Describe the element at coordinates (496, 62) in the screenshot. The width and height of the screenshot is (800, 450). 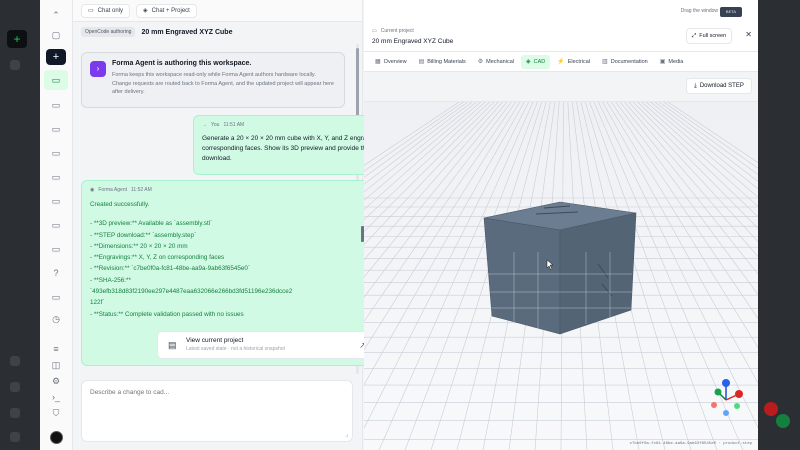
I see `tab-mechanical: ⚙ Mechanical` at that location.